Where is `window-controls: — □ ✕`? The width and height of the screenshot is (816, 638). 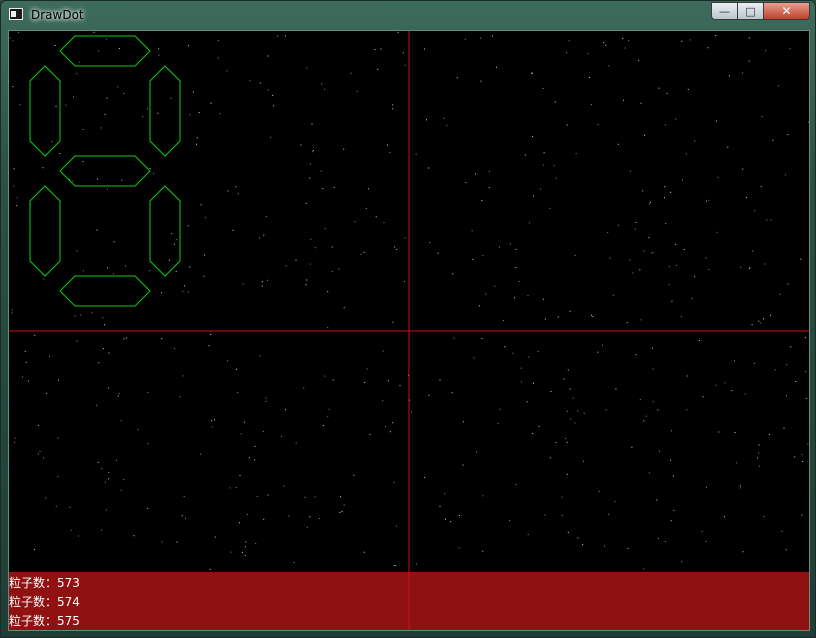 window-controls: — □ ✕ is located at coordinates (760, 11).